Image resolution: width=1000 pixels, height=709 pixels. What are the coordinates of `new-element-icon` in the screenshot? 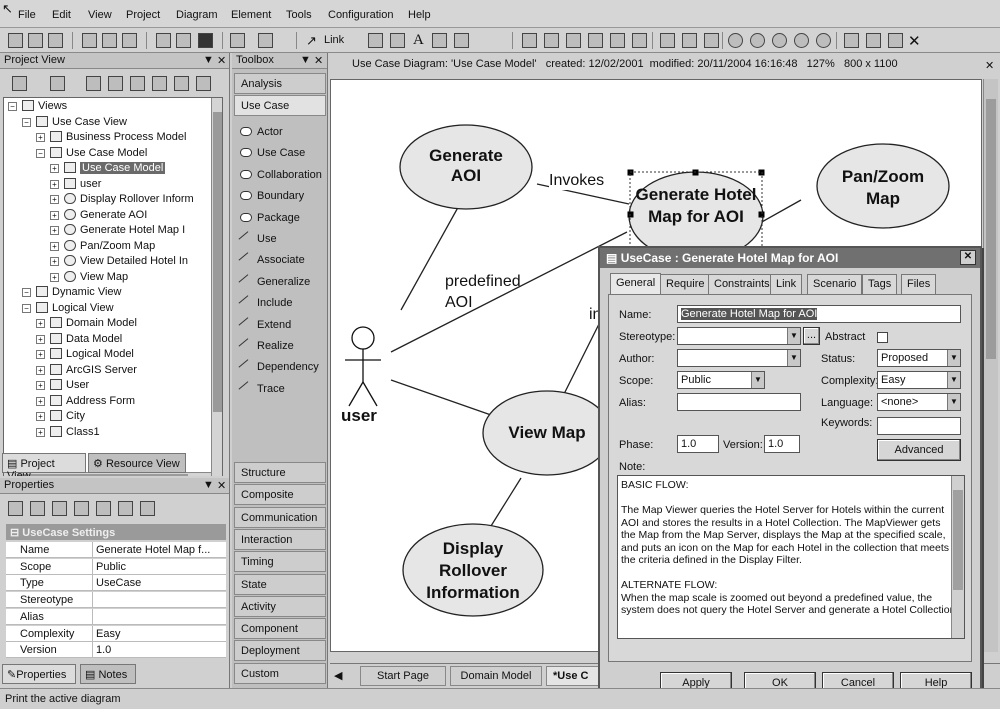 It's located at (93, 83).